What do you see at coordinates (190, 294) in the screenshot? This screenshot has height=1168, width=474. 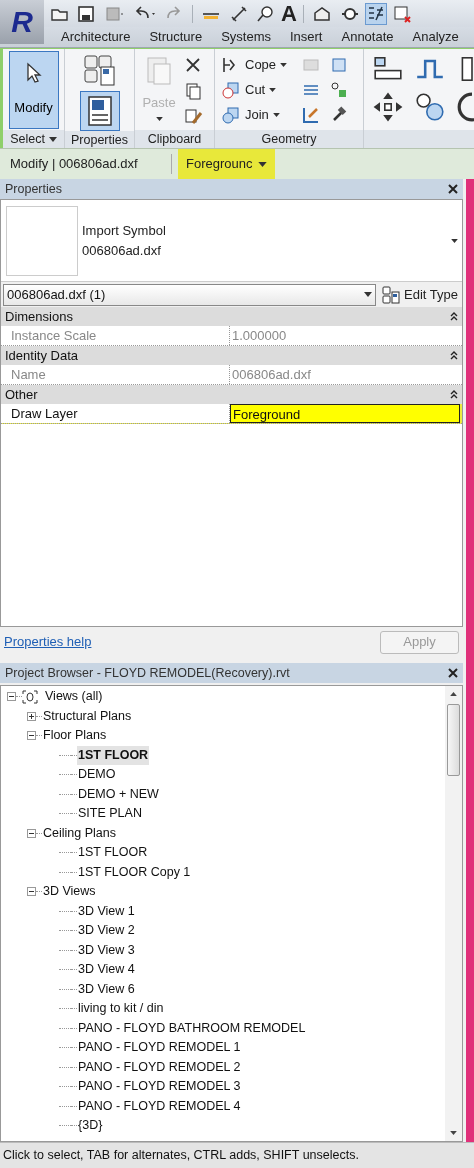 I see `type-selector: 006806ad.dxf (1)` at bounding box center [190, 294].